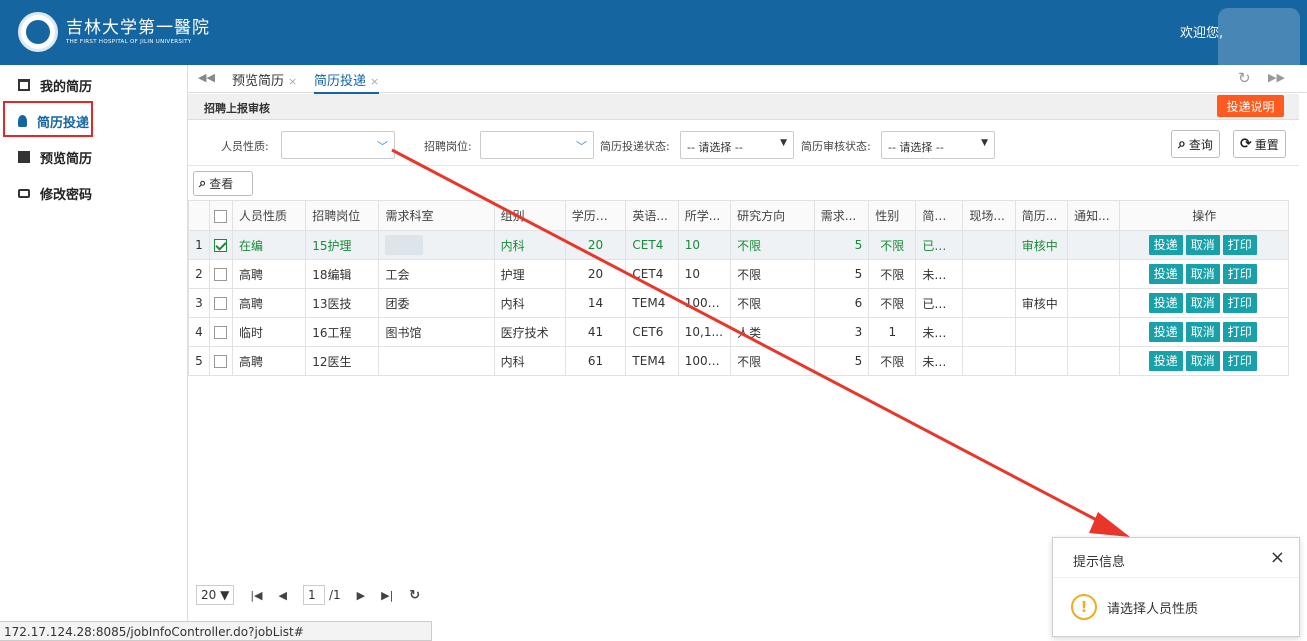  Describe the element at coordinates (93, 157) in the screenshot. I see `sidebar-item-preview-resume: 预览简历` at that location.